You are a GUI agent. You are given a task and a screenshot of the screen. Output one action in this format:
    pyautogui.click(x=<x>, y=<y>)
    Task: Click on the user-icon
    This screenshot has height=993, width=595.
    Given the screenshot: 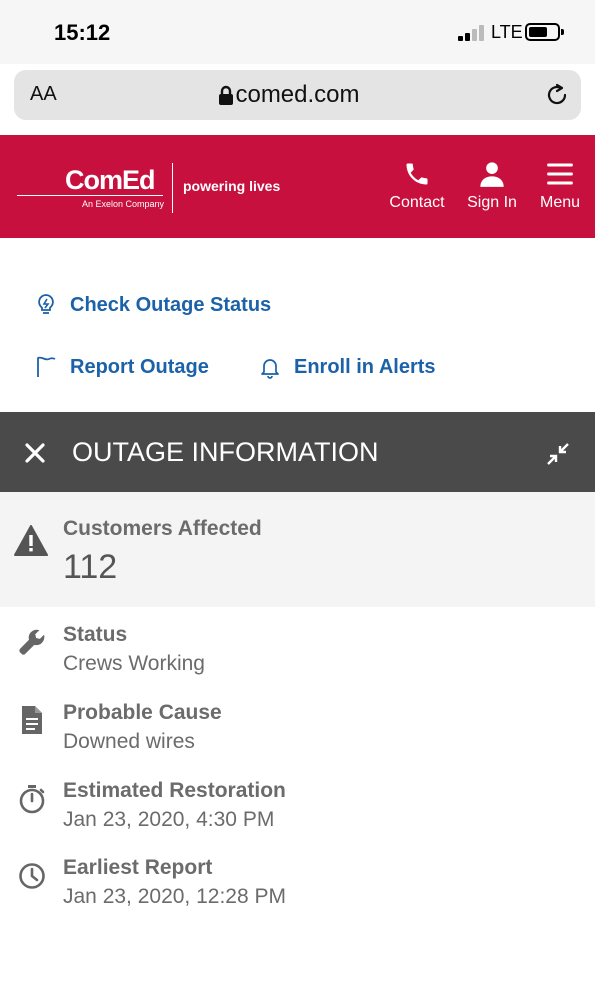 What is the action you would take?
    pyautogui.click(x=492, y=174)
    